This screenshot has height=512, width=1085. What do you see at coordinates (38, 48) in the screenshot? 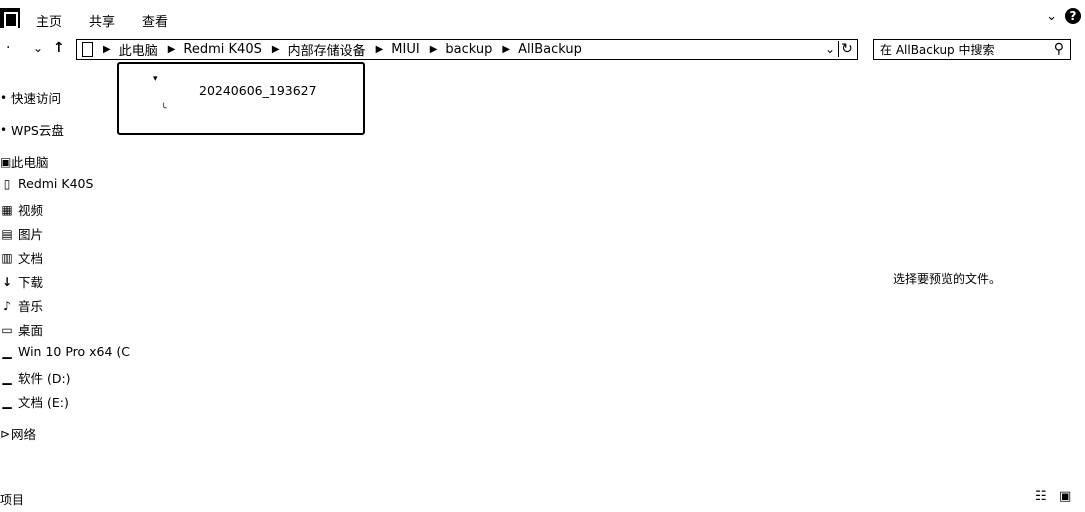
I see `recent-locations-dropdown-icon: ⌄` at bounding box center [38, 48].